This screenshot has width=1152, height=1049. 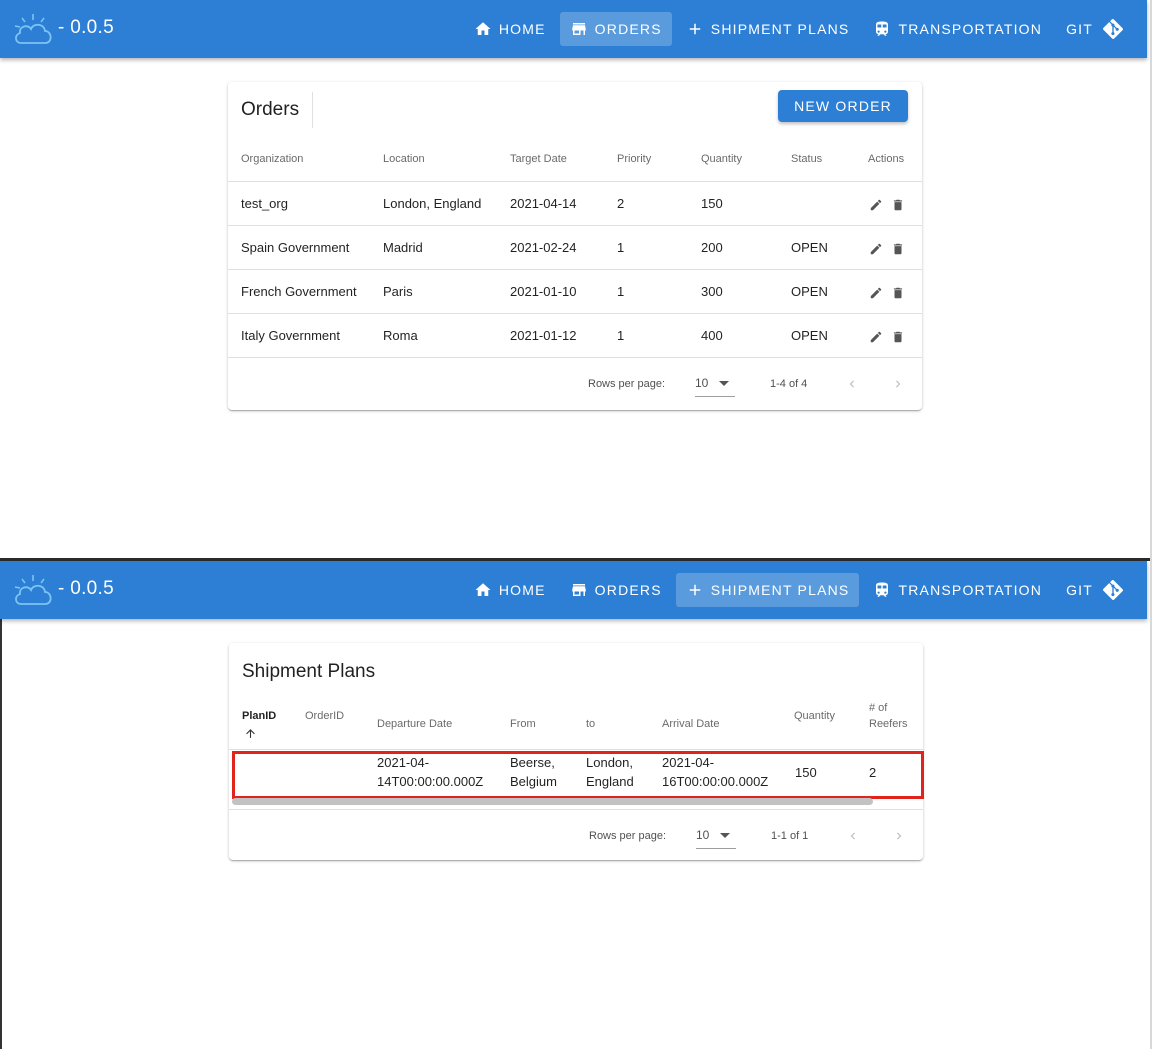 I want to click on cell-organization: Spain Government, so click(x=295, y=247).